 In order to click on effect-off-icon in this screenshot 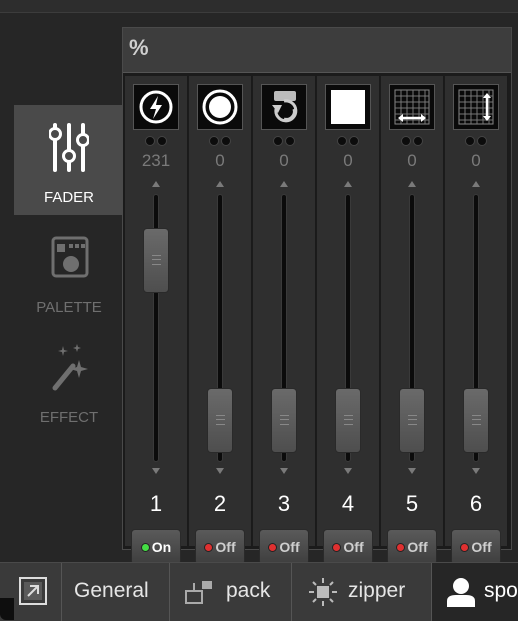, I will do `click(284, 107)`.